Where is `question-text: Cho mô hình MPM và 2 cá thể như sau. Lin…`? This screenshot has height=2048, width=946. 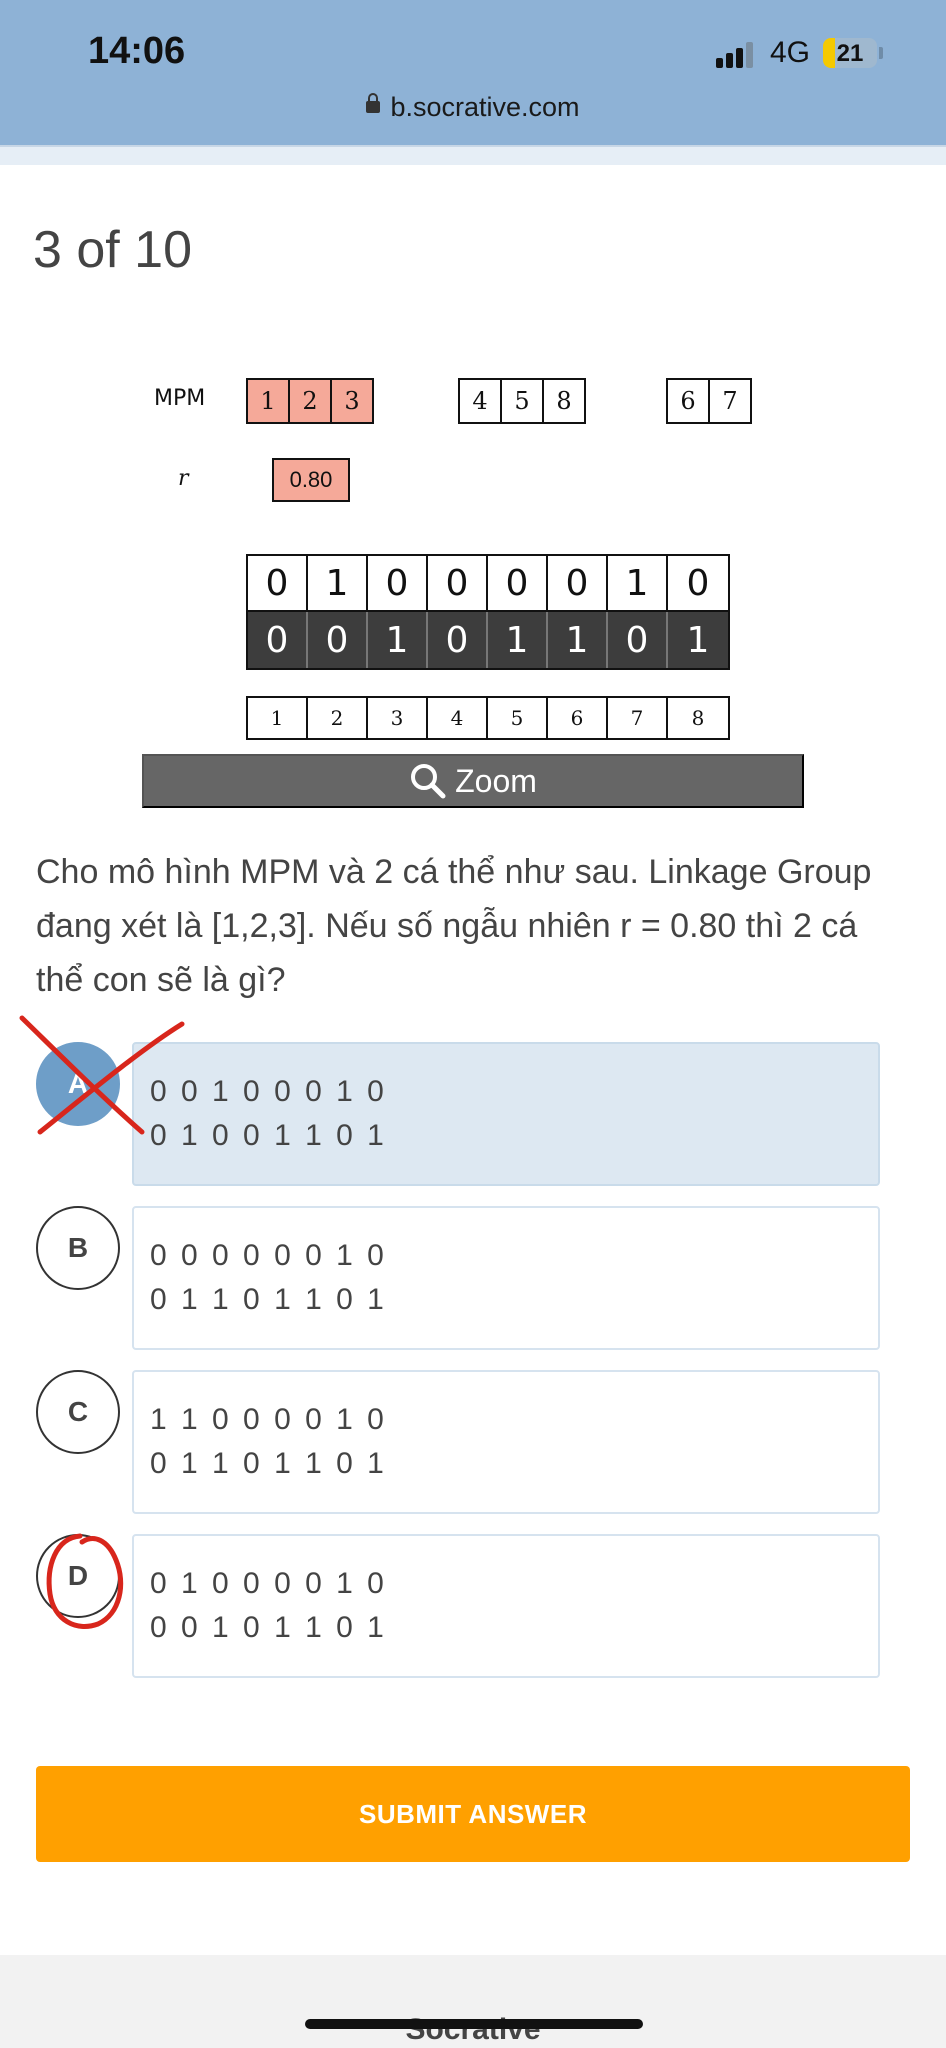
question-text: Cho mô hình MPM và 2 cá thể như sau. Lin… is located at coordinates (454, 926).